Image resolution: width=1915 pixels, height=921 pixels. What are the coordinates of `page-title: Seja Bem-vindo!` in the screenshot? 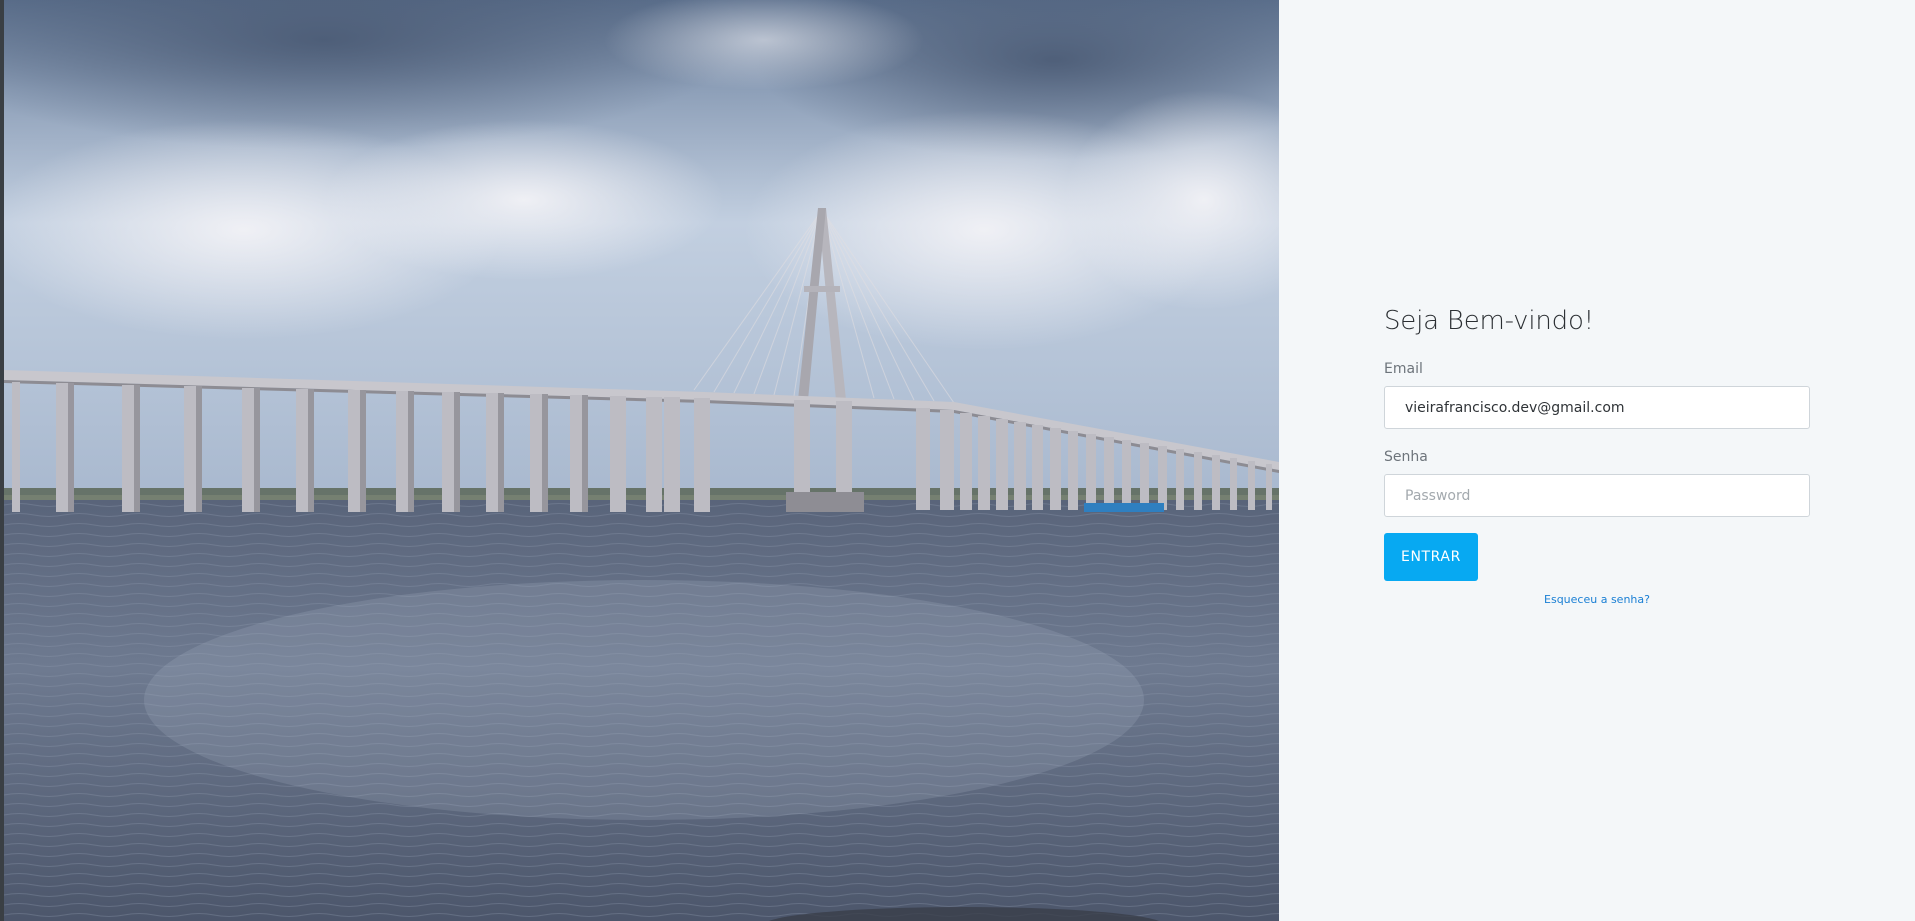 It's located at (1489, 321).